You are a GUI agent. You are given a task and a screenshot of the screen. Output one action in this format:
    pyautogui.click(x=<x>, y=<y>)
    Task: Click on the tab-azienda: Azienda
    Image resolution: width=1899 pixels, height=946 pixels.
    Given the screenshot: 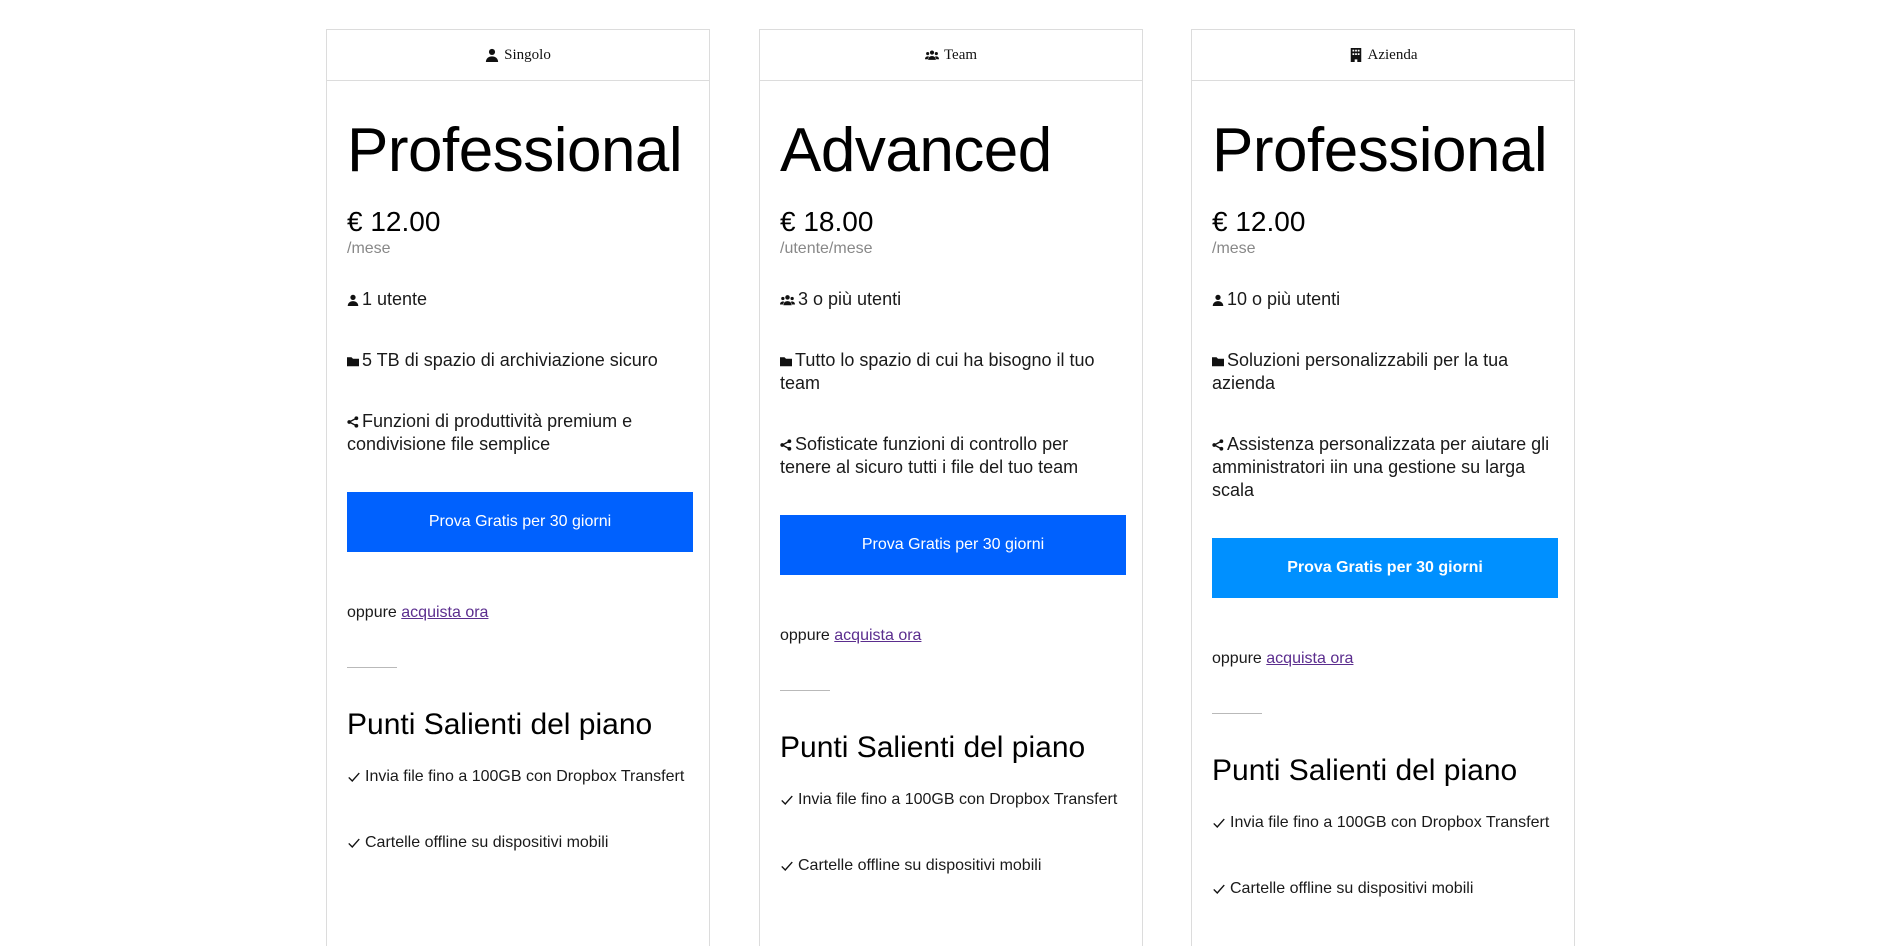 What is the action you would take?
    pyautogui.click(x=1383, y=55)
    